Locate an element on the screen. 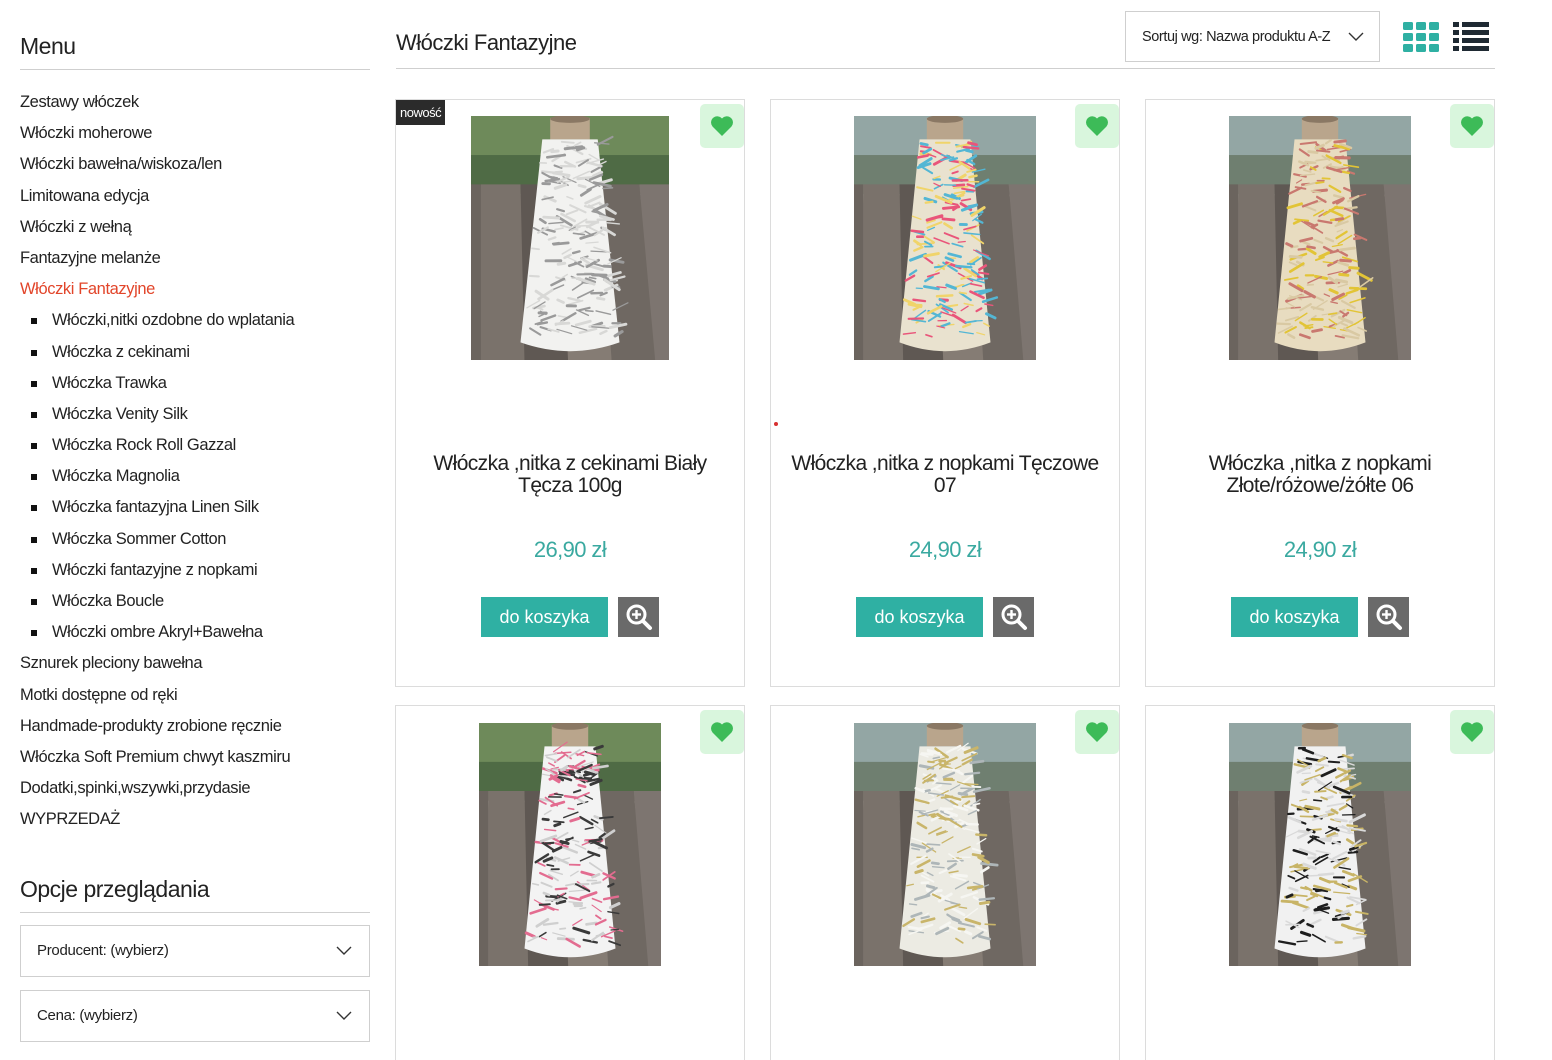 This screenshot has height=1060, width=1552. browse-options-title: Opcje przeglądania is located at coordinates (195, 894).